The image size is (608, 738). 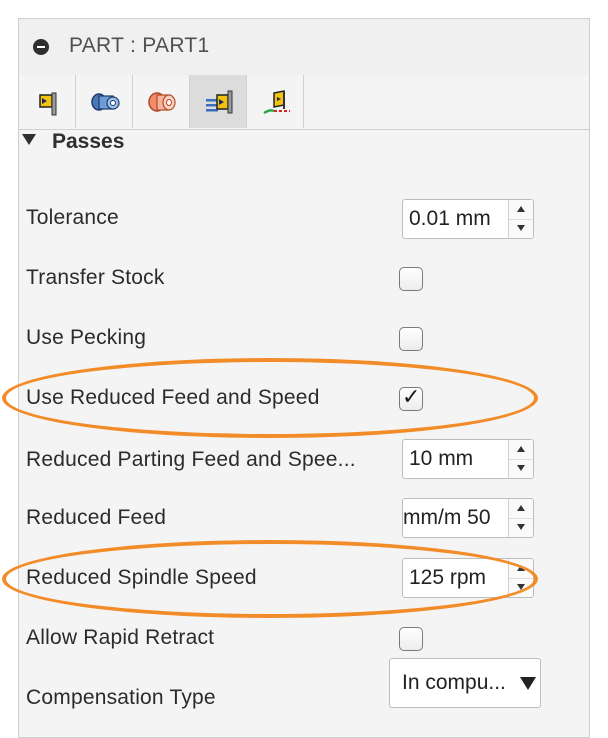 I want to click on tolerance-value: 0.01 mm, so click(x=459, y=219).